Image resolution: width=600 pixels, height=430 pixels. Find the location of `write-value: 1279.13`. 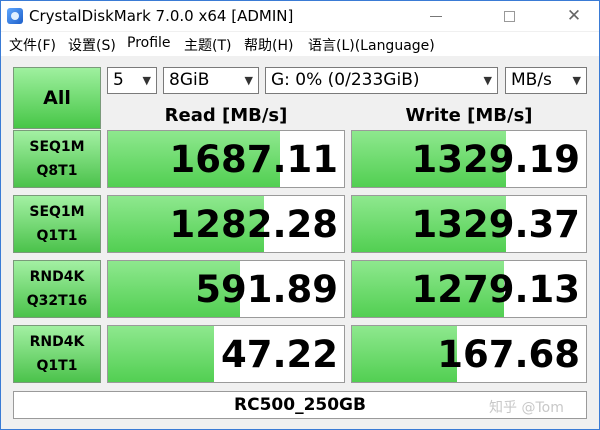

write-value: 1279.13 is located at coordinates (495, 289).